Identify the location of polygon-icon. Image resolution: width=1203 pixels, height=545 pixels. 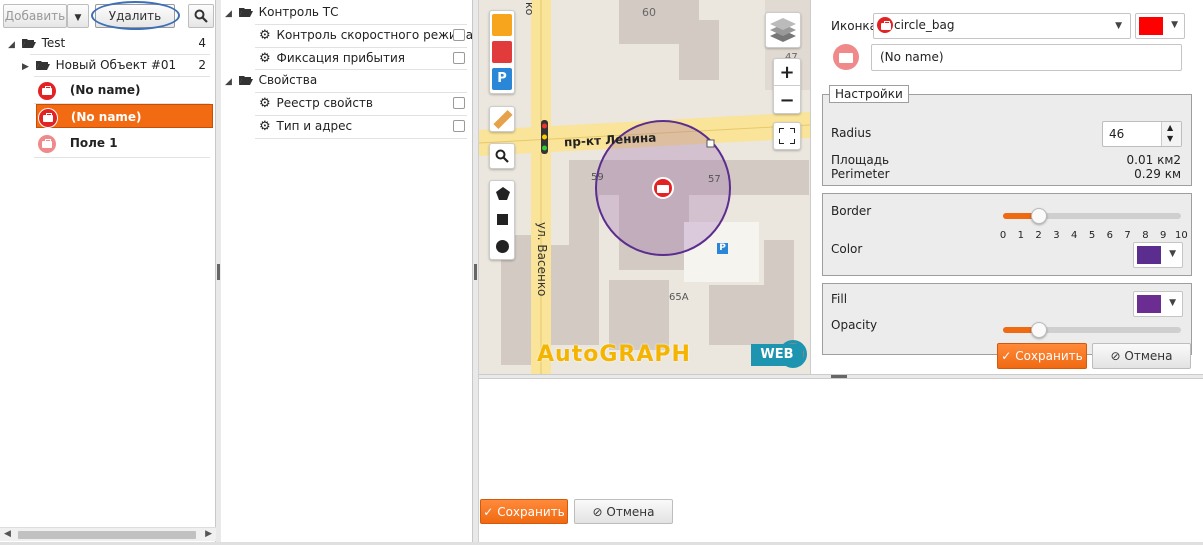
(503, 193).